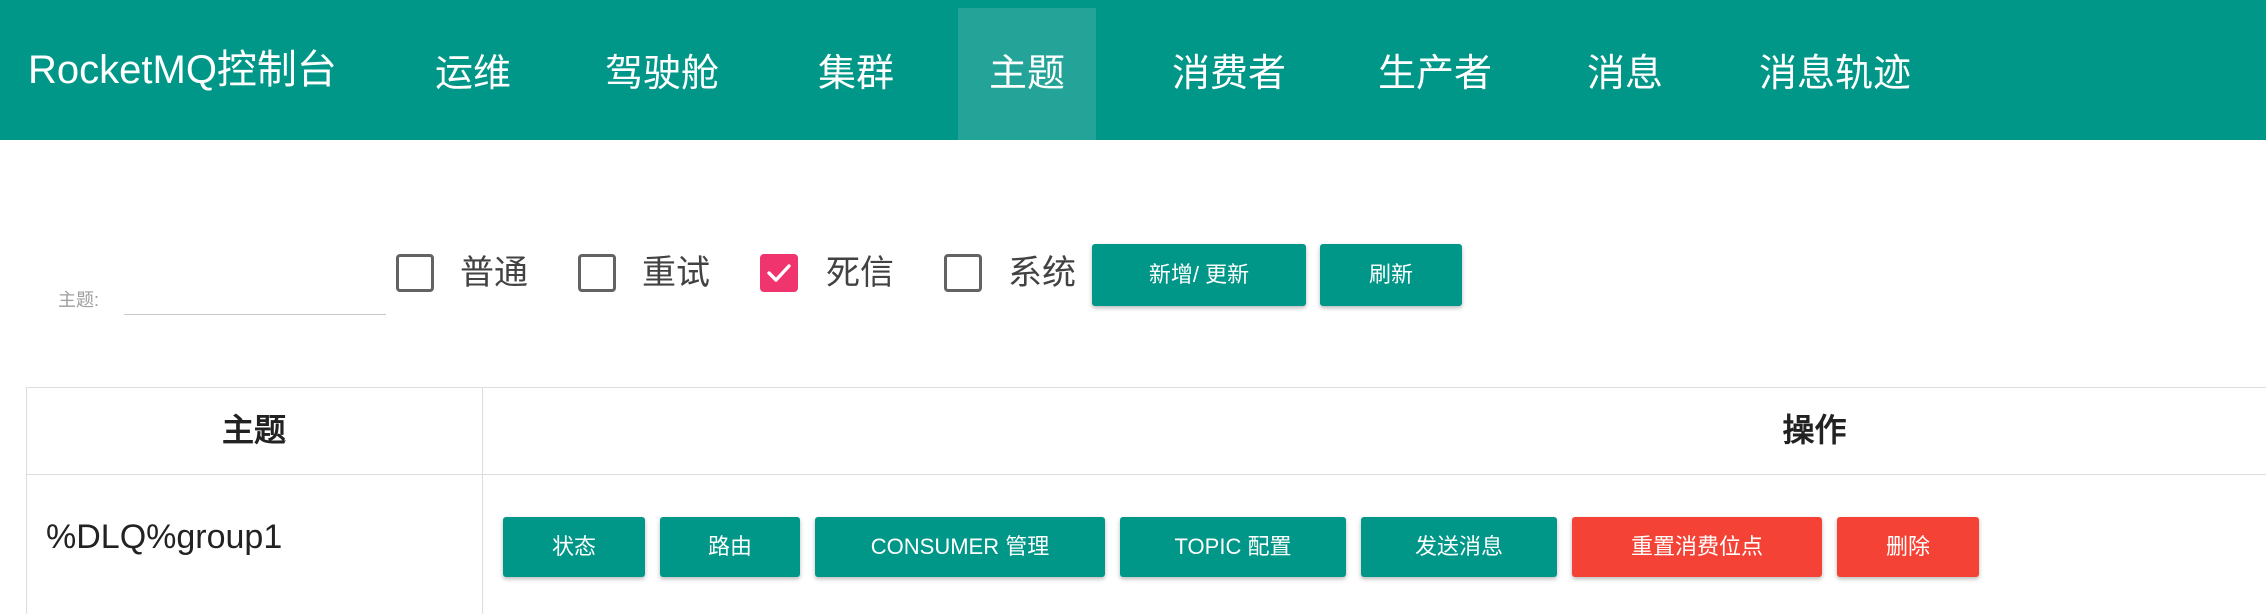 This screenshot has width=2266, height=614. What do you see at coordinates (1697, 547) in the screenshot?
I see `reset-offset-button: 重置消费位点` at bounding box center [1697, 547].